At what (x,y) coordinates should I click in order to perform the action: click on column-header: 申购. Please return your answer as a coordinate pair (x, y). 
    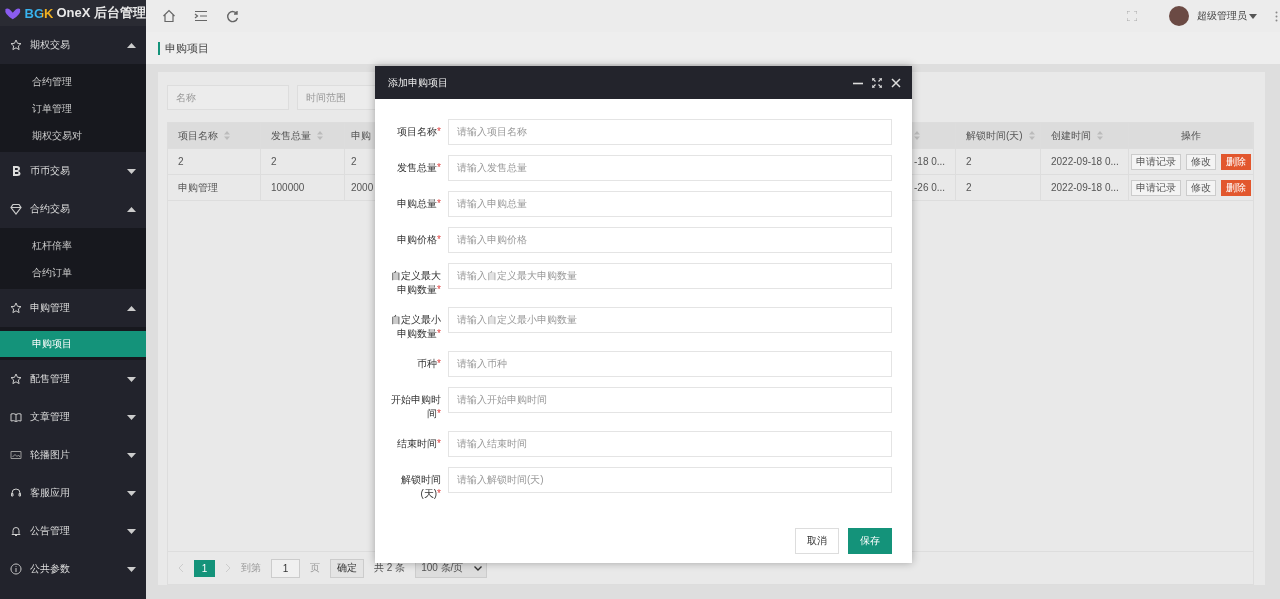
    Looking at the image, I should click on (361, 135).